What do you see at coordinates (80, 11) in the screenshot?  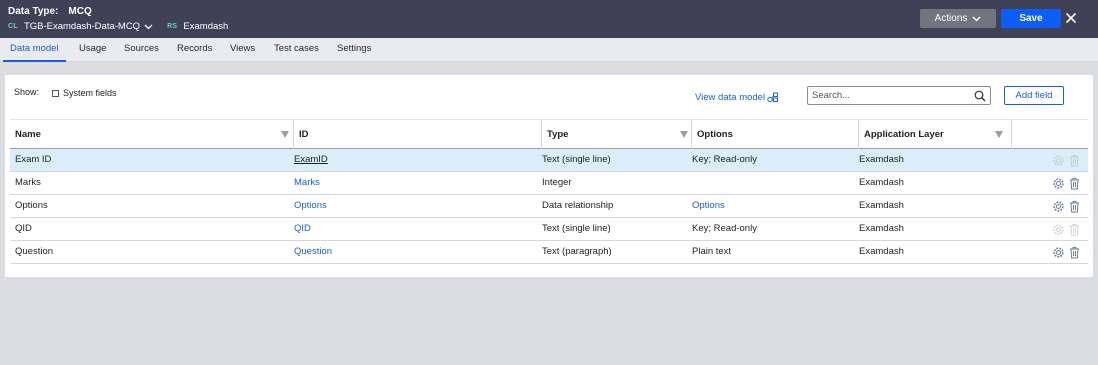 I see `data-type-value: MCQ` at bounding box center [80, 11].